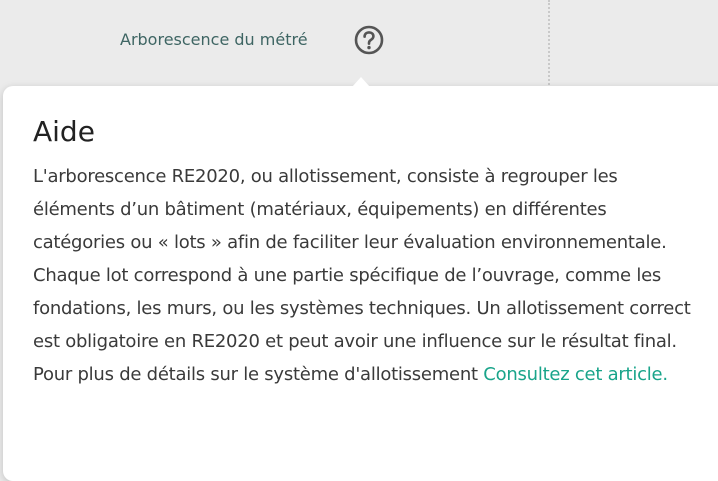 The image size is (718, 481). What do you see at coordinates (369, 40) in the screenshot?
I see `question-circle-icon` at bounding box center [369, 40].